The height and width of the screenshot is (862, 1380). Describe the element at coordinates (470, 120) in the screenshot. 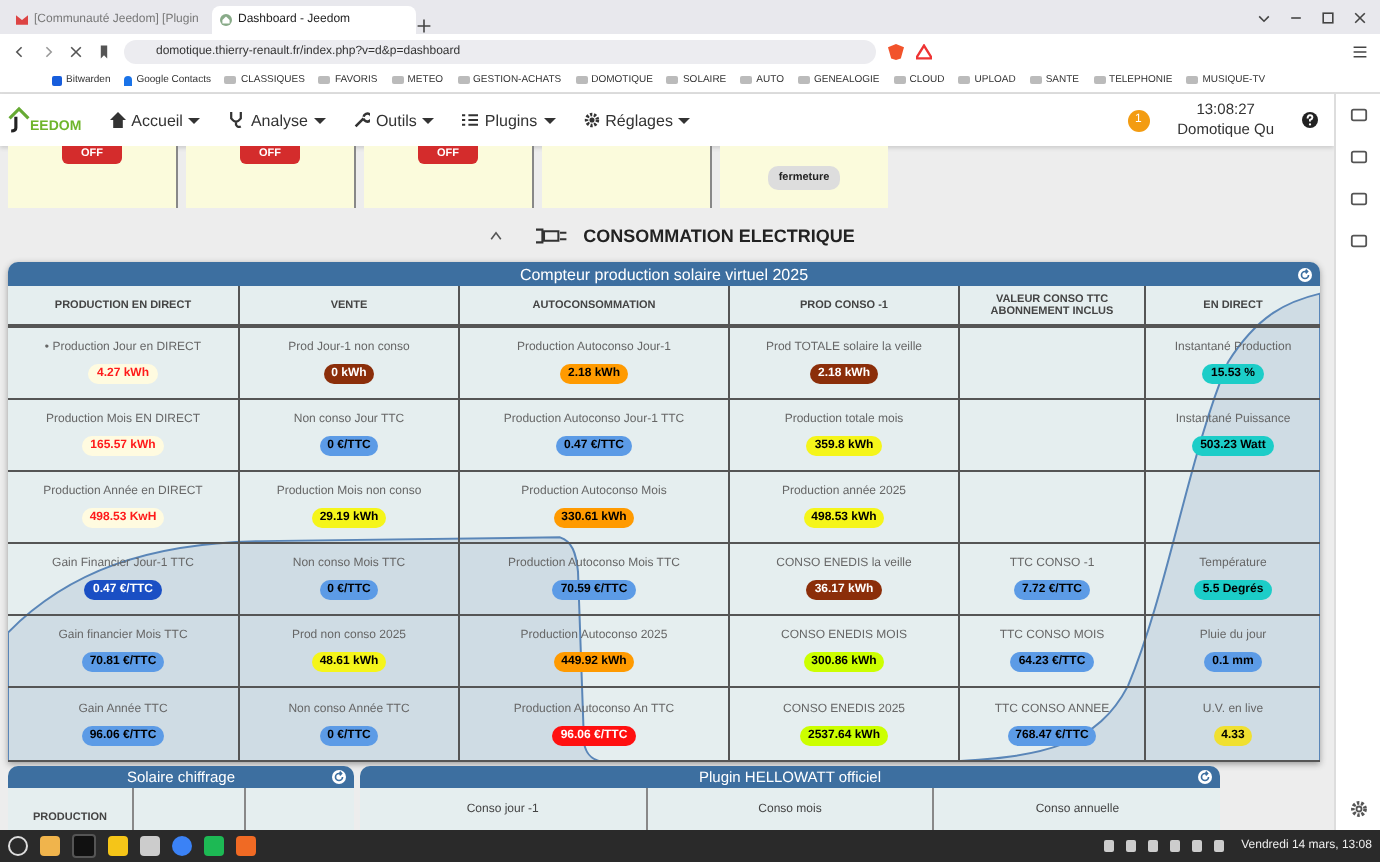

I see `list-icon` at that location.